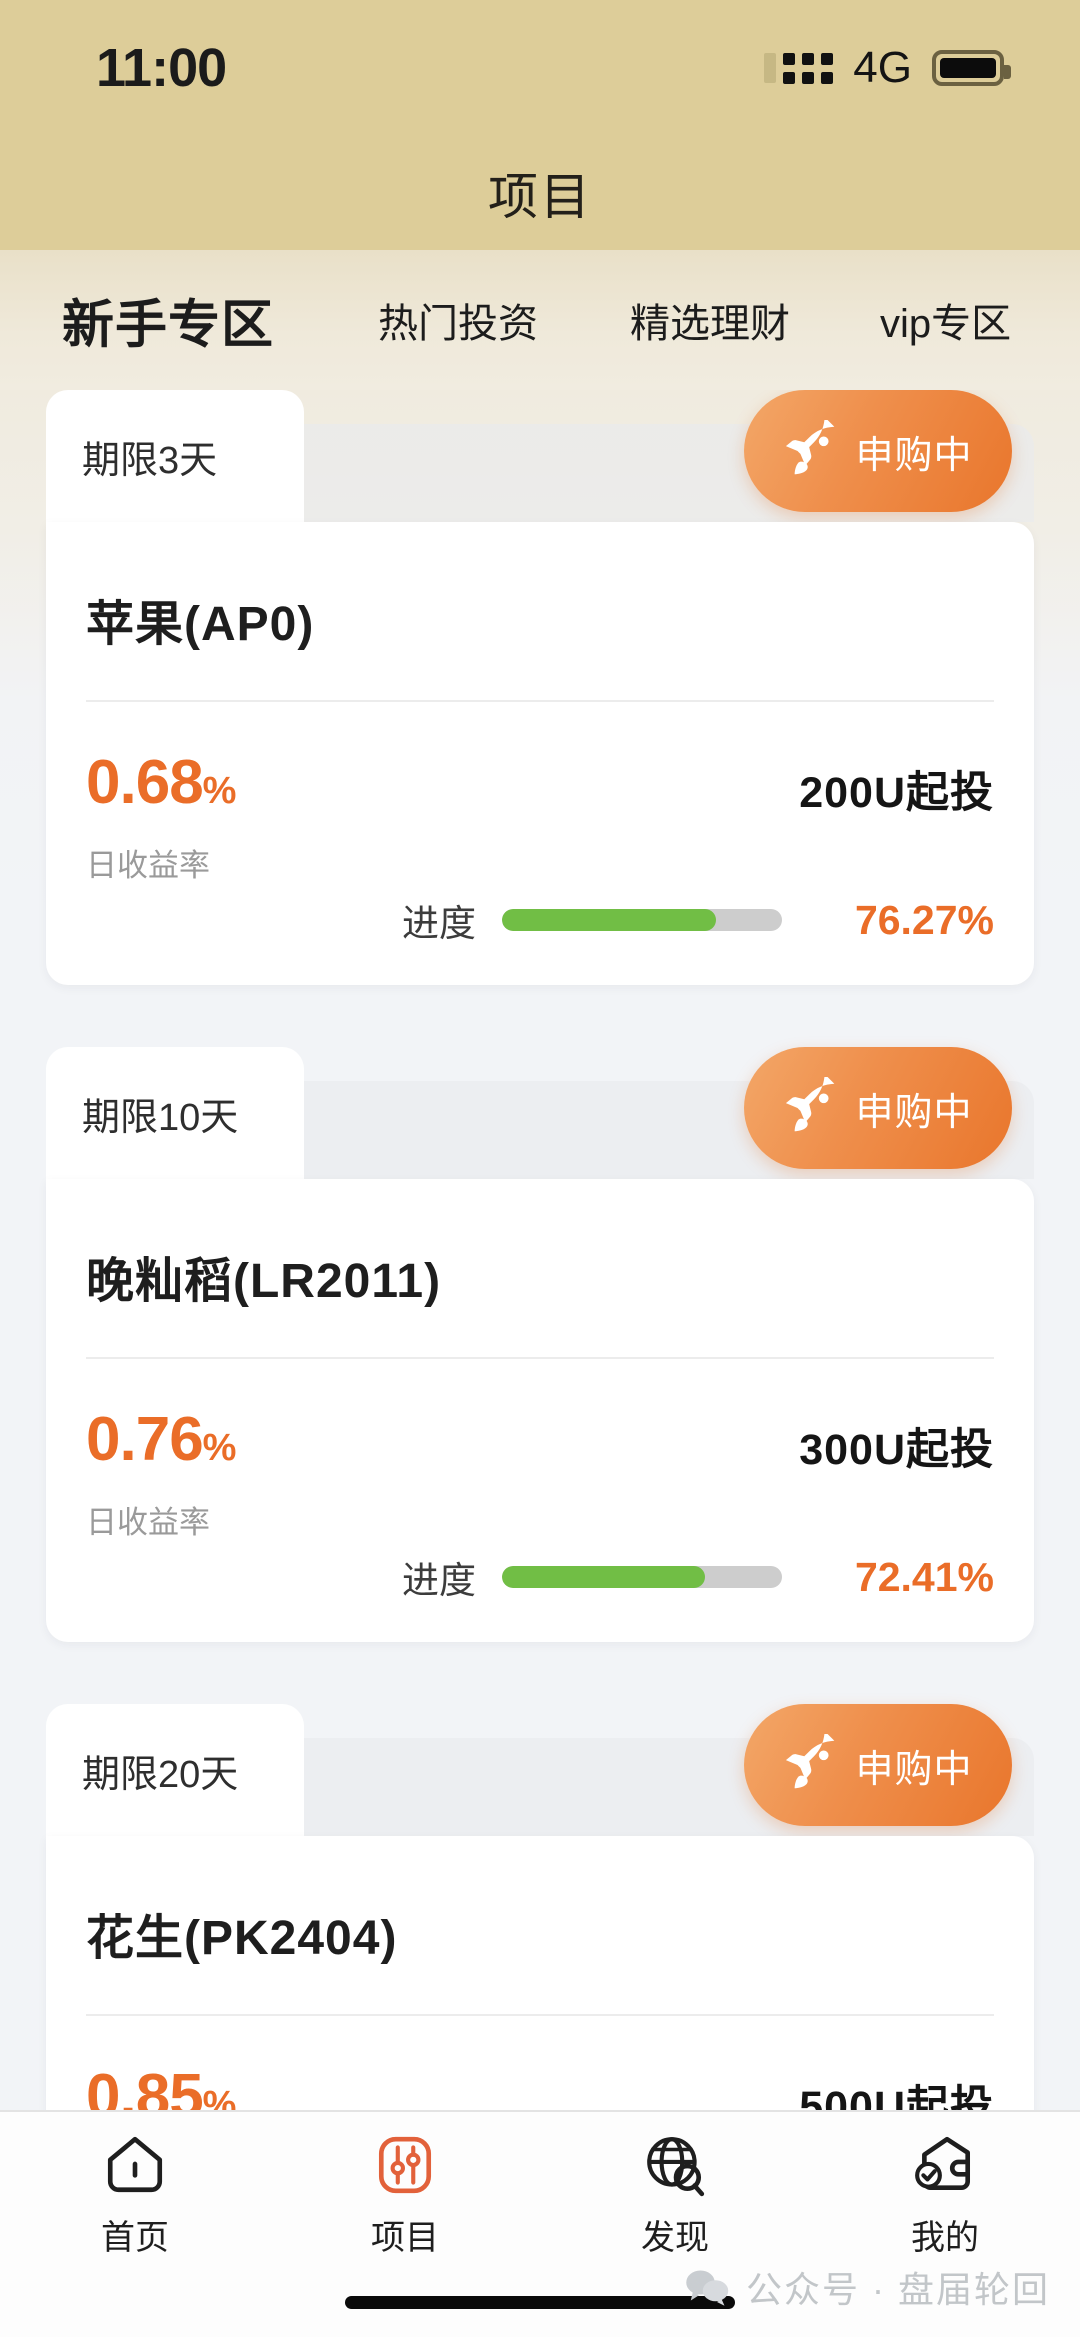 The height and width of the screenshot is (2337, 1080). Describe the element at coordinates (898, 2289) in the screenshot. I see `watermark-text: 公众号 · 盘届轮回` at that location.